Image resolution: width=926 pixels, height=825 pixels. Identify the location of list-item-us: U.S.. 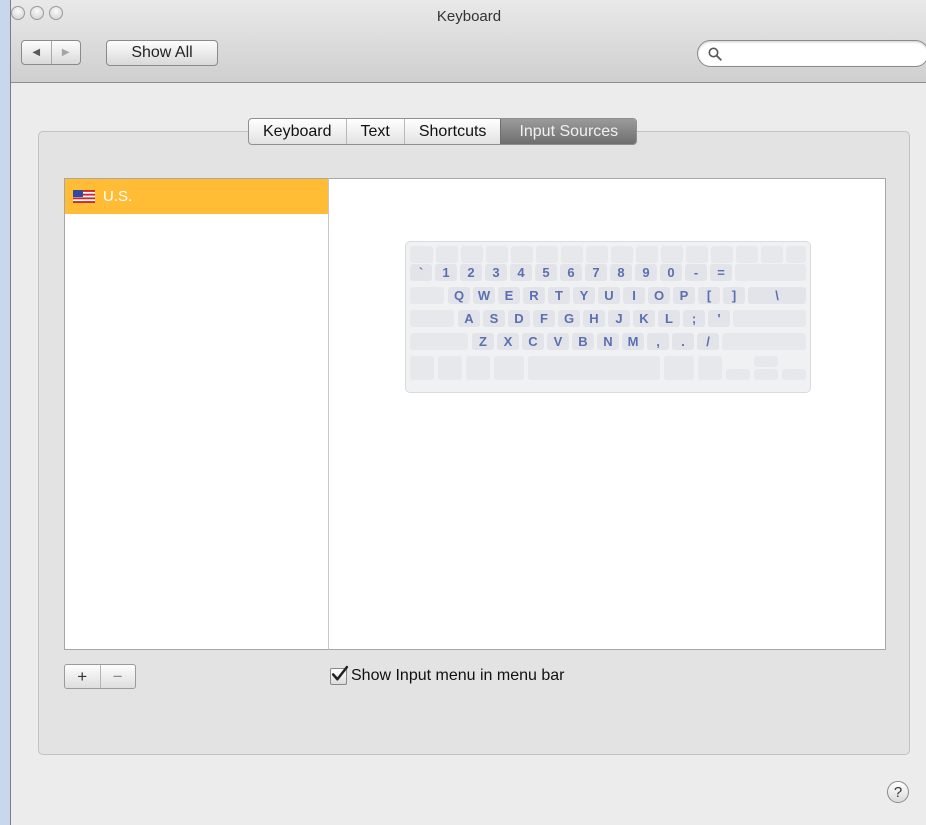
(196, 196).